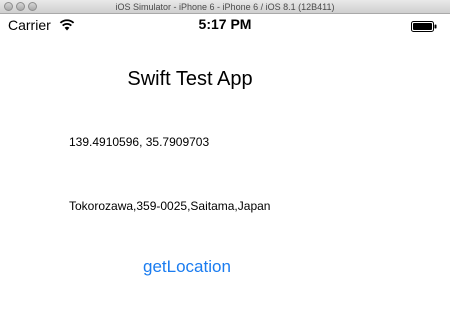 This screenshot has height=315, width=450. What do you see at coordinates (139, 142) in the screenshot?
I see `coordinates-label: 139.4910596, 35.7909703` at bounding box center [139, 142].